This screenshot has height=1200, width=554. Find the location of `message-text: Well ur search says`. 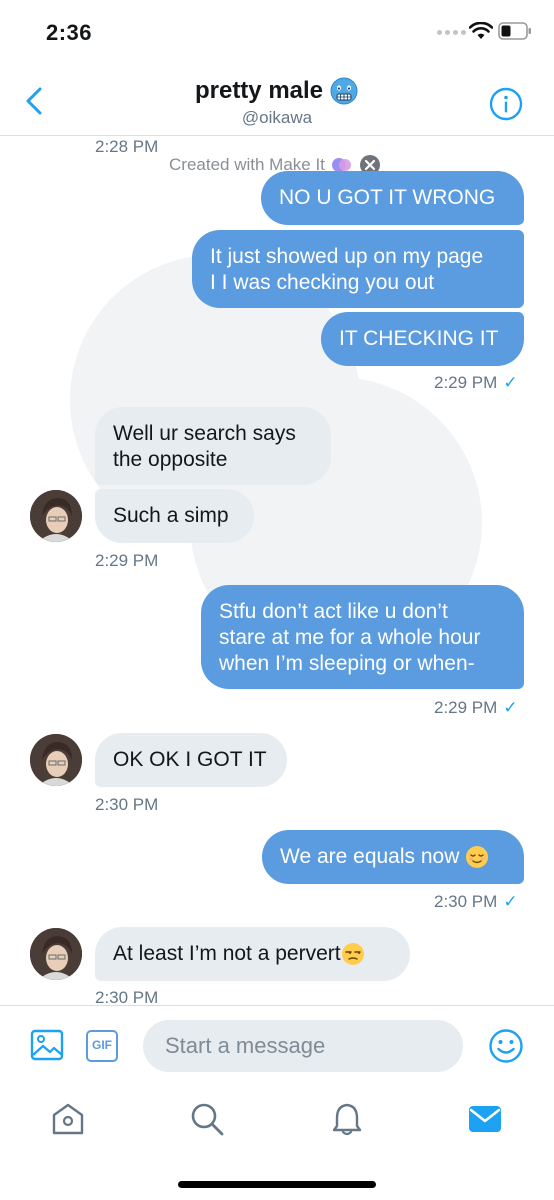

message-text: Well ur search says is located at coordinates (204, 433).